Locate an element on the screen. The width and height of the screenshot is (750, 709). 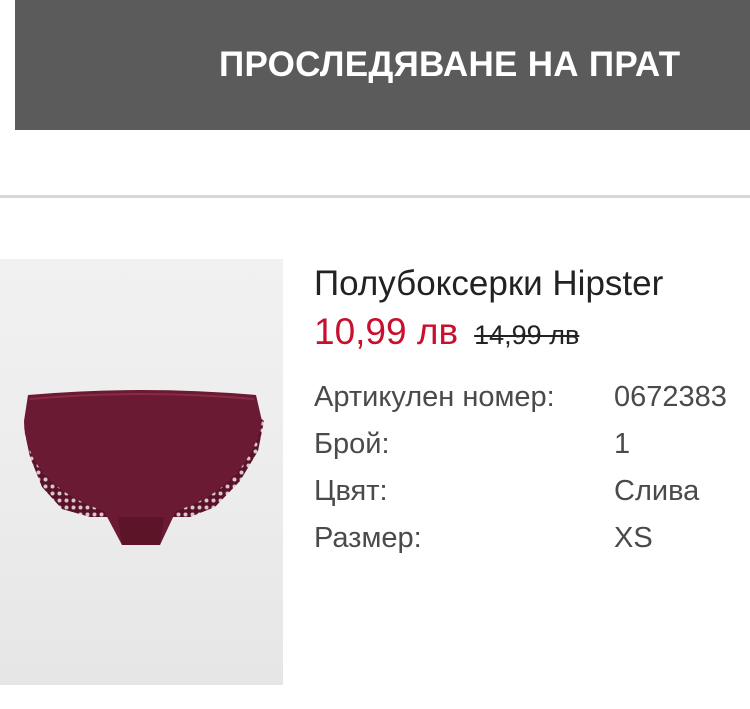
color-value: Слива is located at coordinates (657, 491).